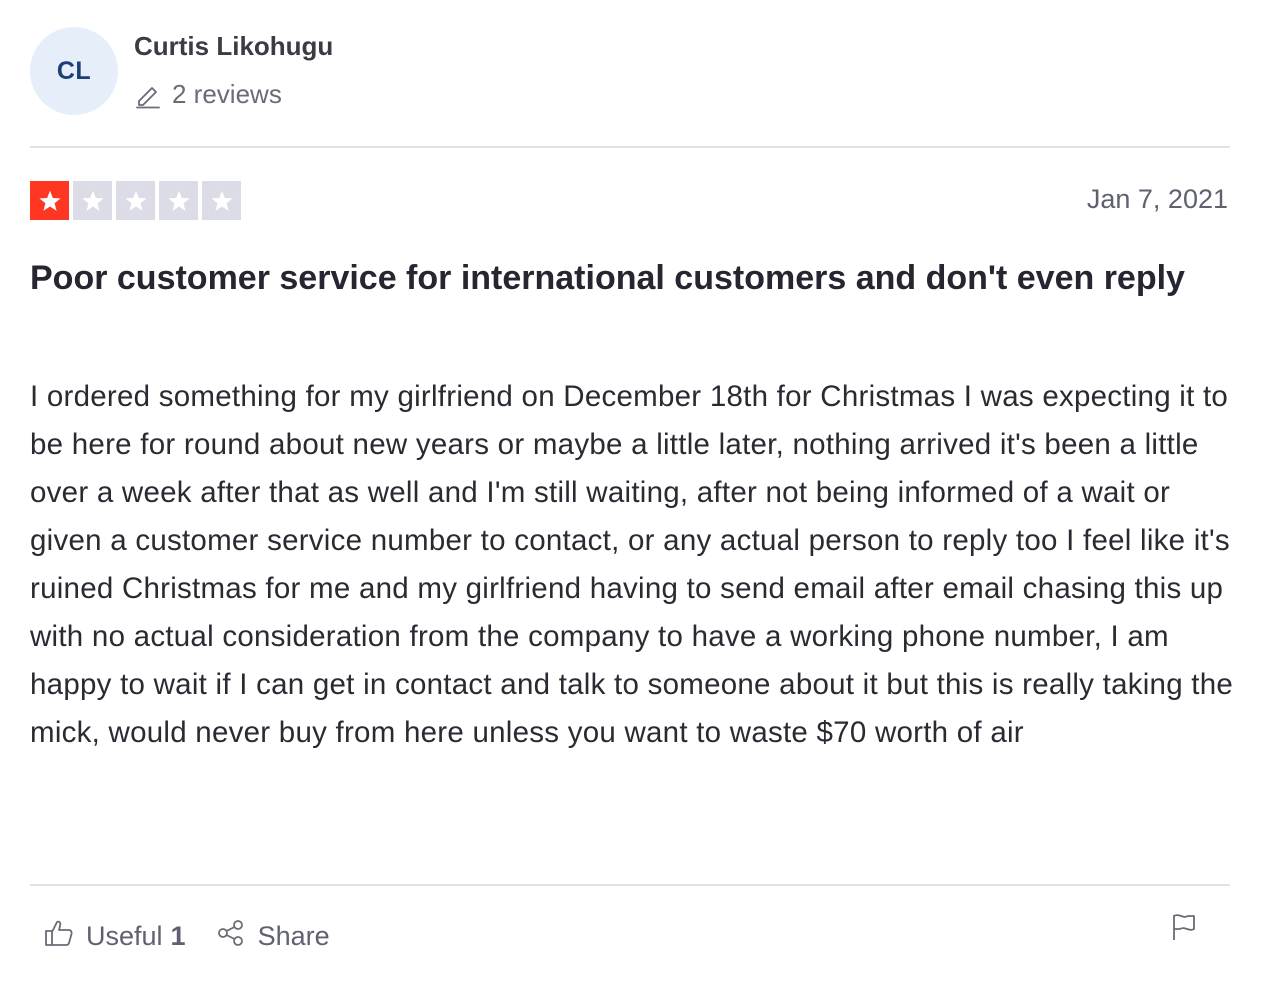 The width and height of the screenshot is (1264, 982). I want to click on useful-button: Useful 1, so click(115, 936).